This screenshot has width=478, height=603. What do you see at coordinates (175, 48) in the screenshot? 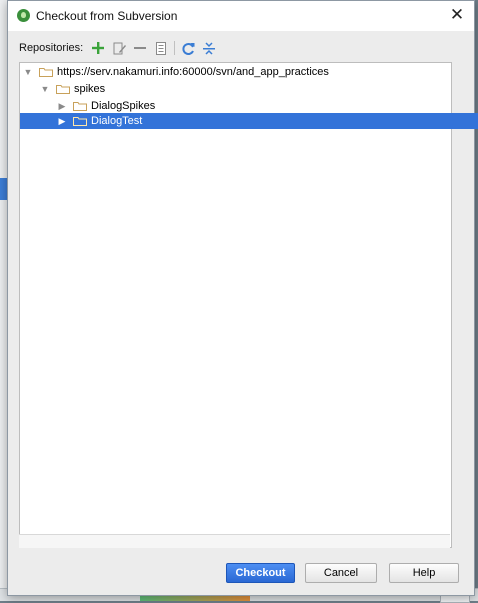
I see `toolbar-separator` at bounding box center [175, 48].